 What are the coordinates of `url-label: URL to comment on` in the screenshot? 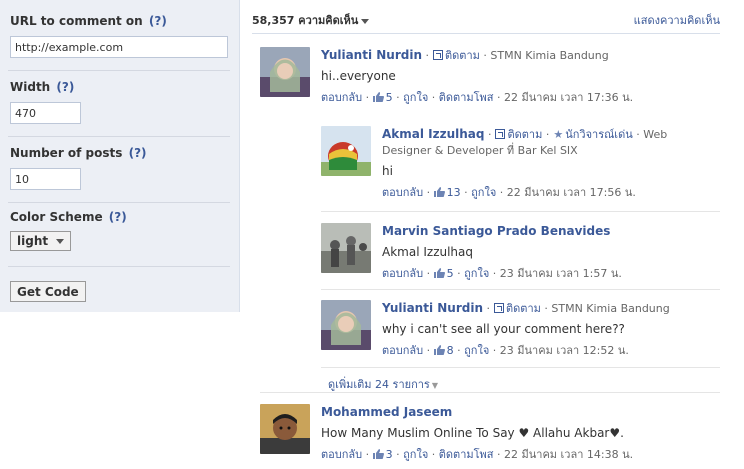 It's located at (76, 21).